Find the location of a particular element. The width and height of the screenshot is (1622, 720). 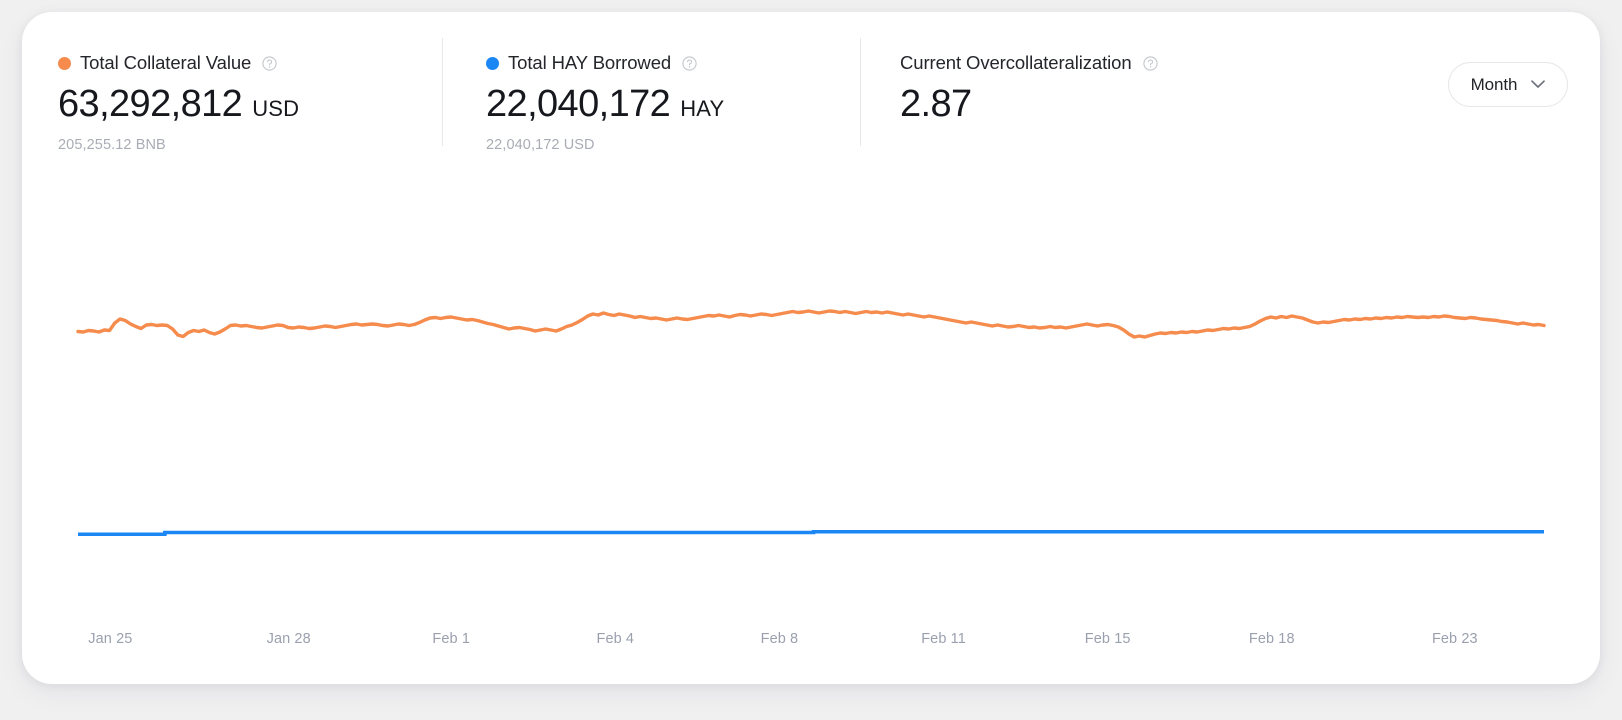

period-select: Month is located at coordinates (1508, 84).